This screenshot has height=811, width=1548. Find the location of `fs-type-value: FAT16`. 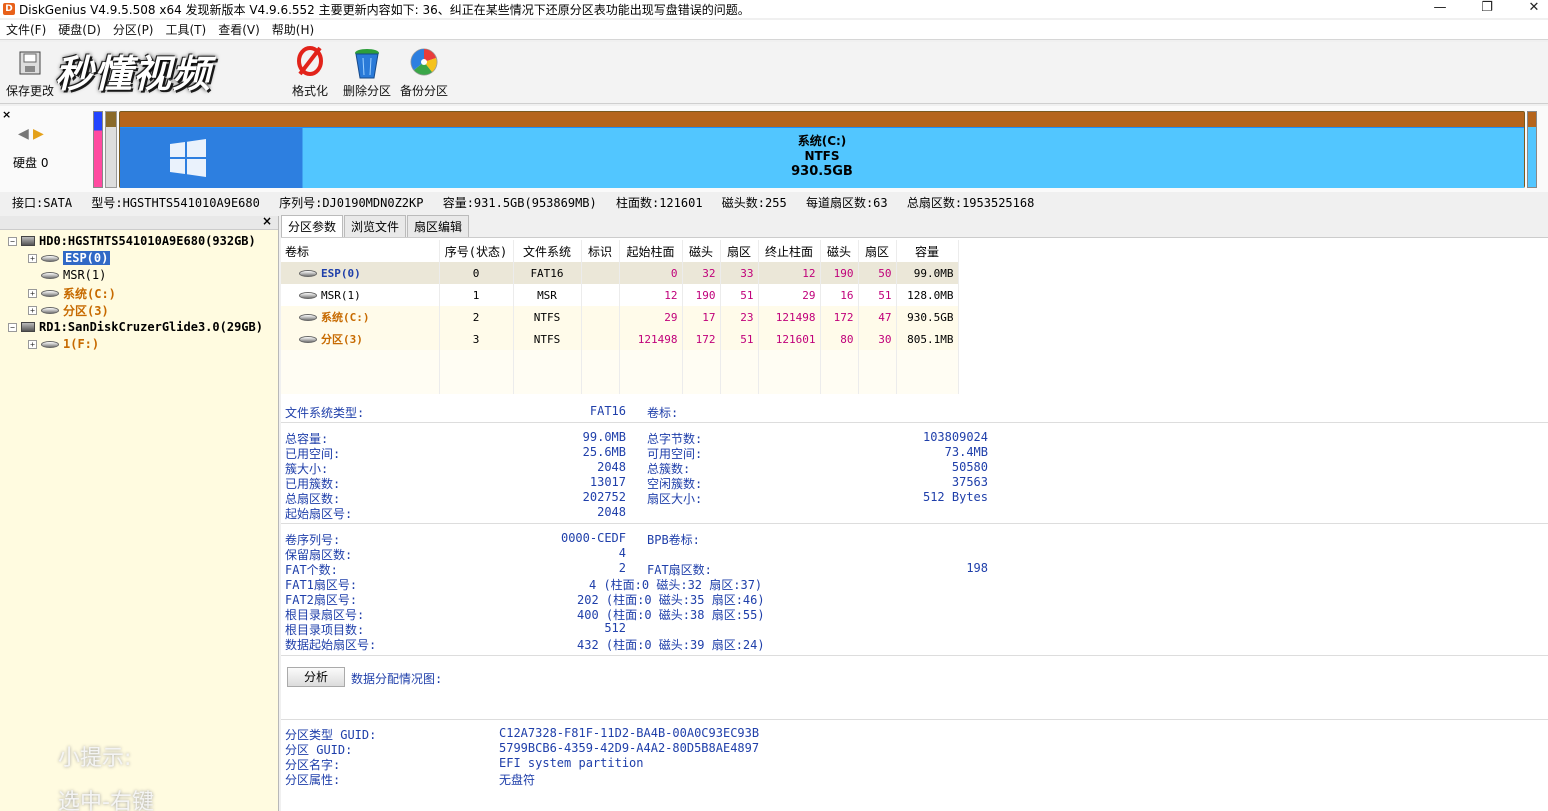

fs-type-value: FAT16 is located at coordinates (607, 411).